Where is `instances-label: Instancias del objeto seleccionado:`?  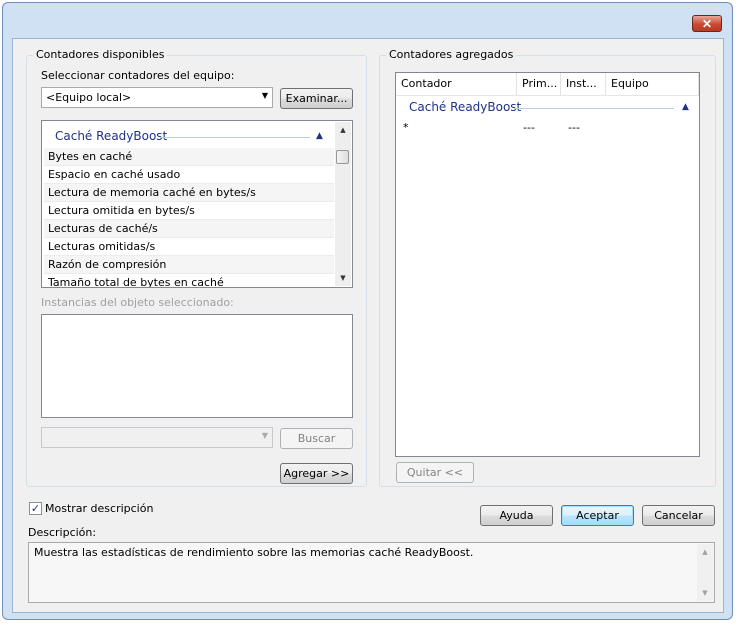
instances-label: Instancias del objeto seleccionado: is located at coordinates (137, 302).